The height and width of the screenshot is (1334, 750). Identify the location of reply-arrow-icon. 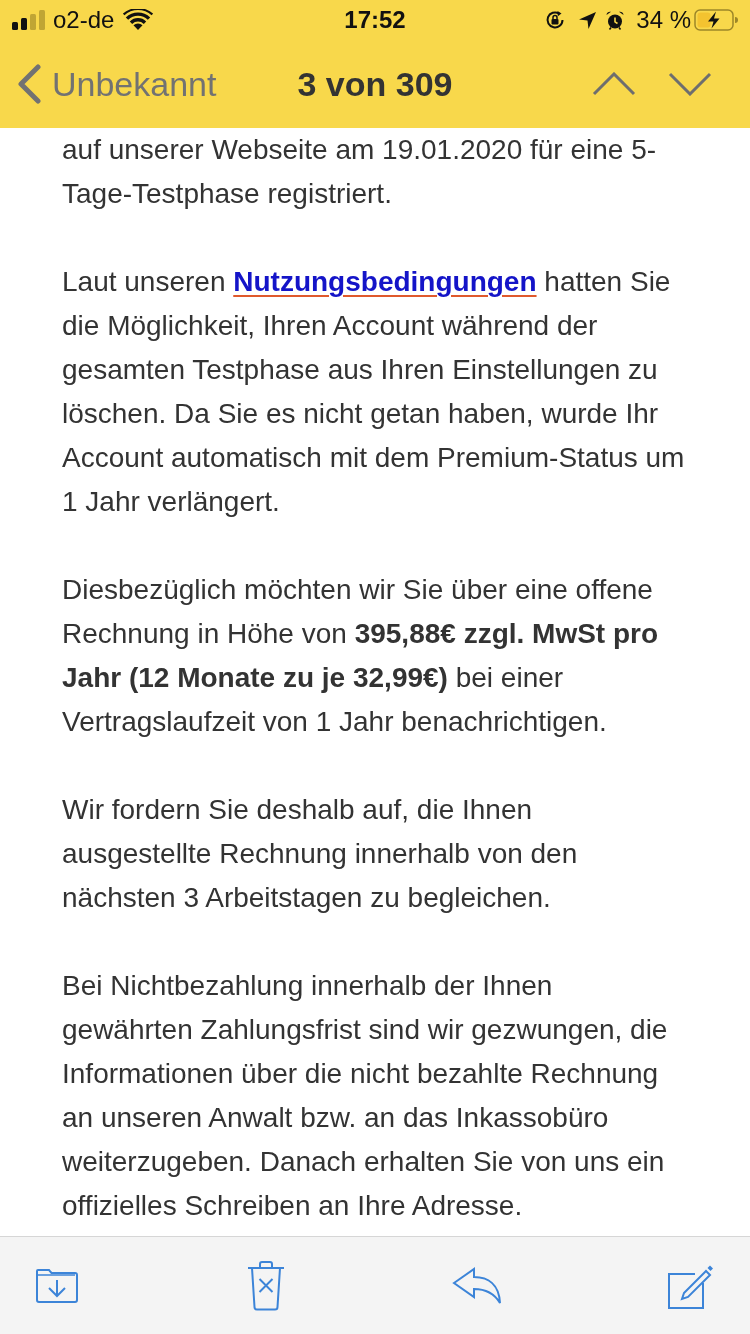
(477, 1285).